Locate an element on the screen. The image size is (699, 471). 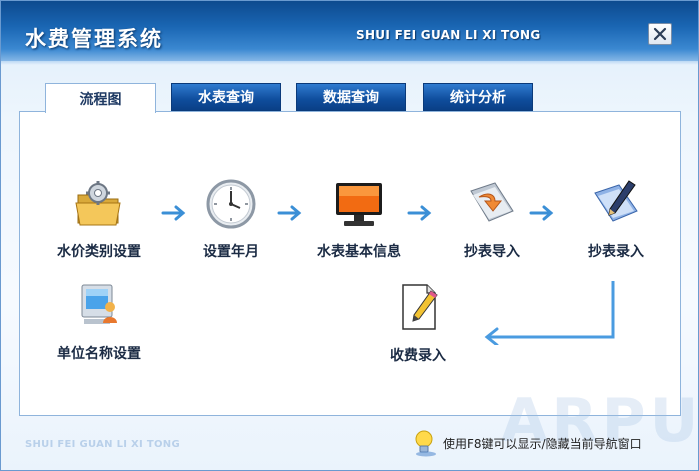
node-label: 单位名称设置 is located at coordinates (99, 354).